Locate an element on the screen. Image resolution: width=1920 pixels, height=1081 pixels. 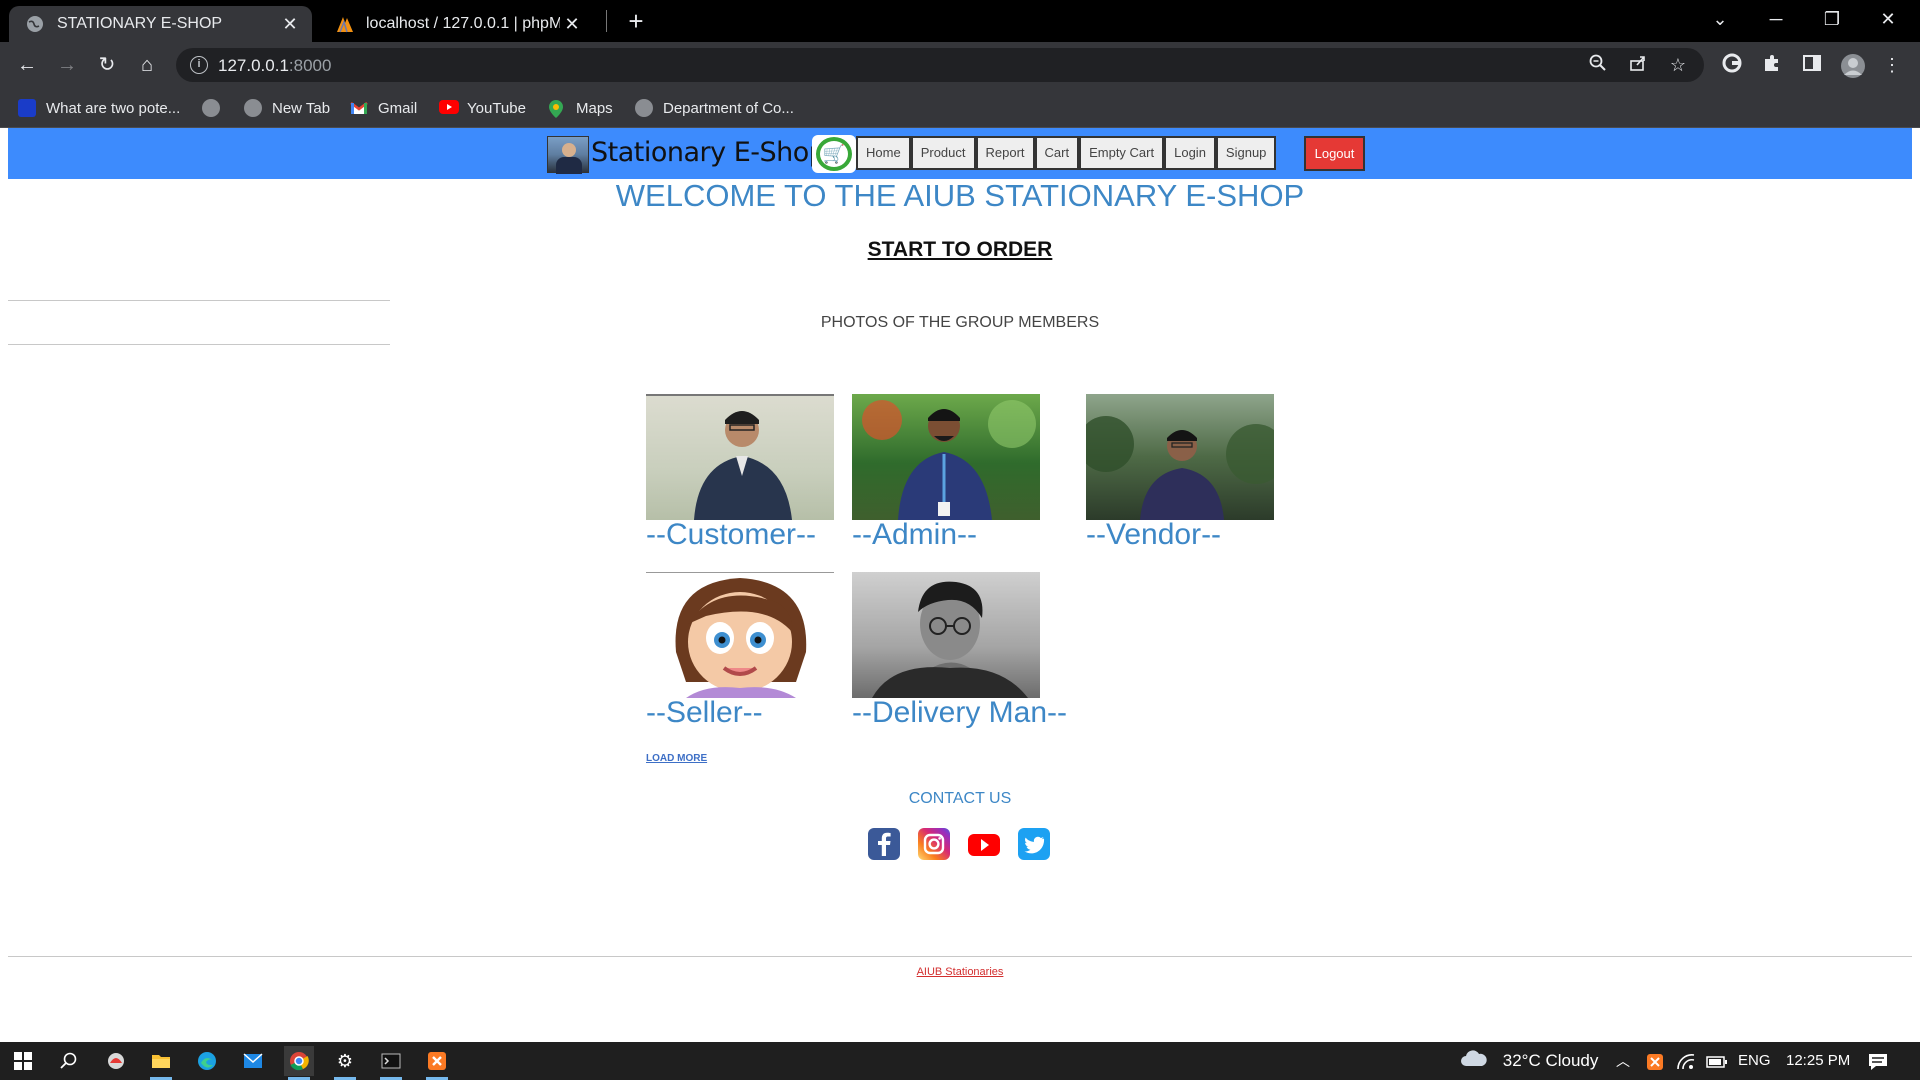
file-explorer-icon is located at coordinates (161, 1063).